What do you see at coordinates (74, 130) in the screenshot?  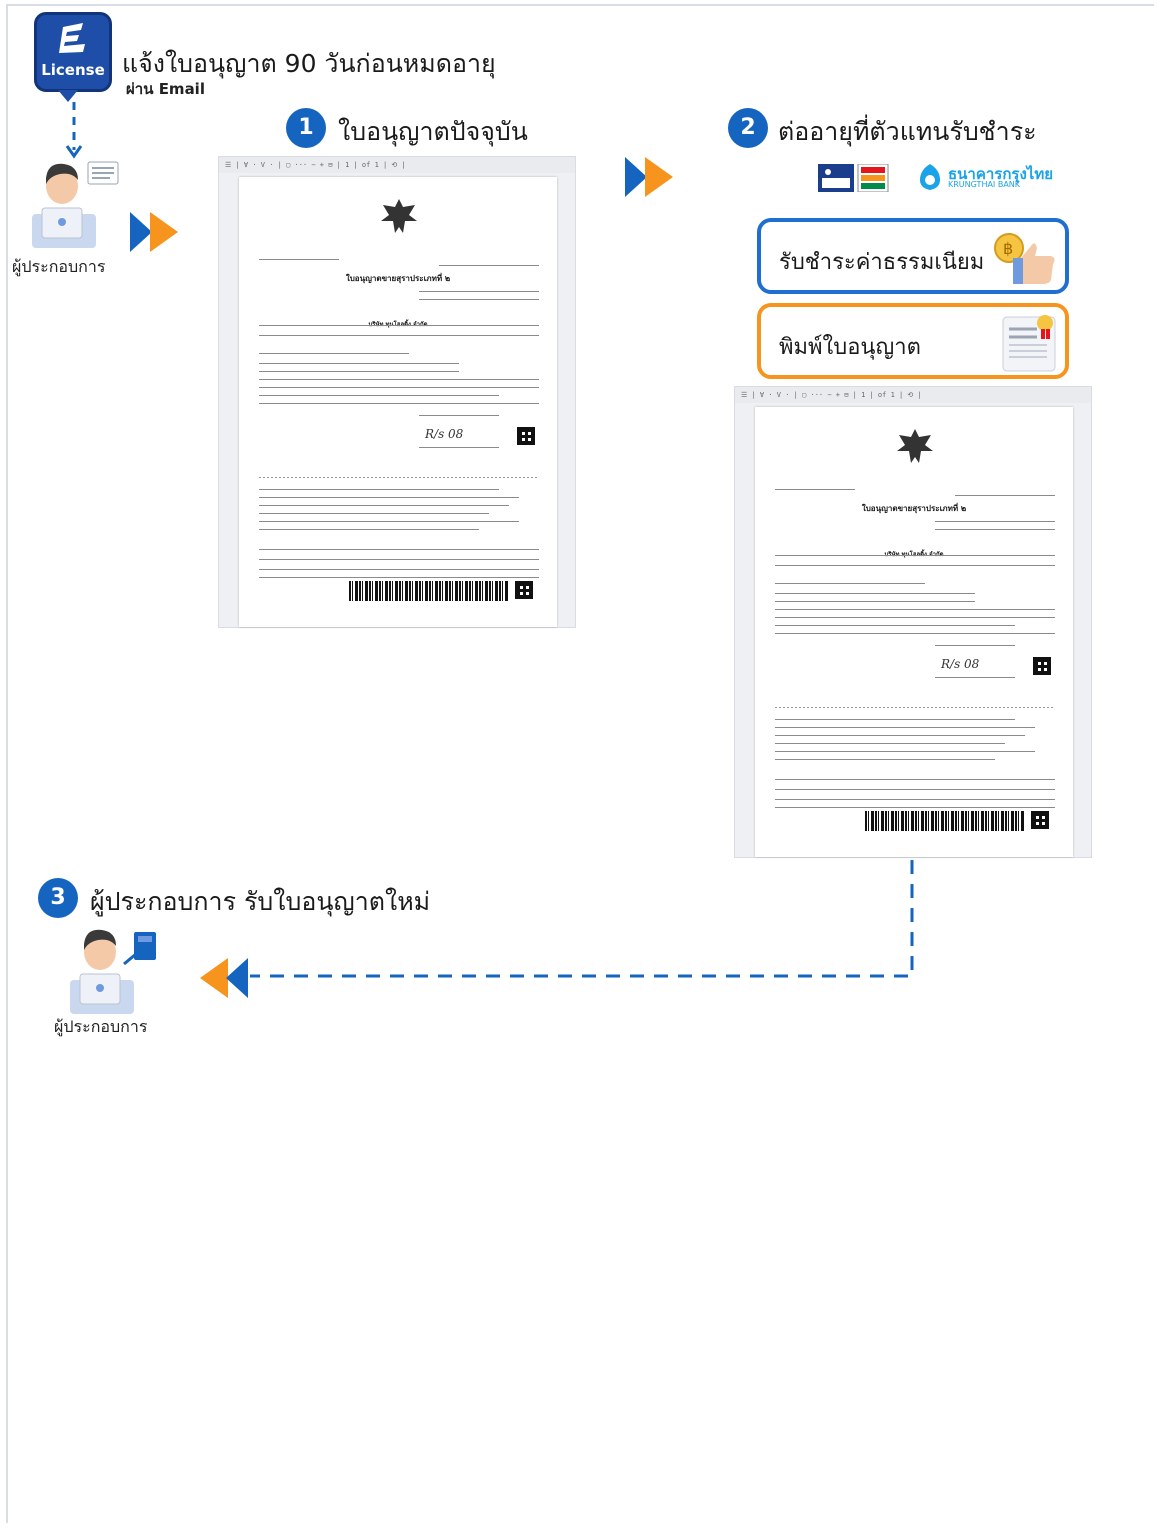 I see `dashed-down-arrow` at bounding box center [74, 130].